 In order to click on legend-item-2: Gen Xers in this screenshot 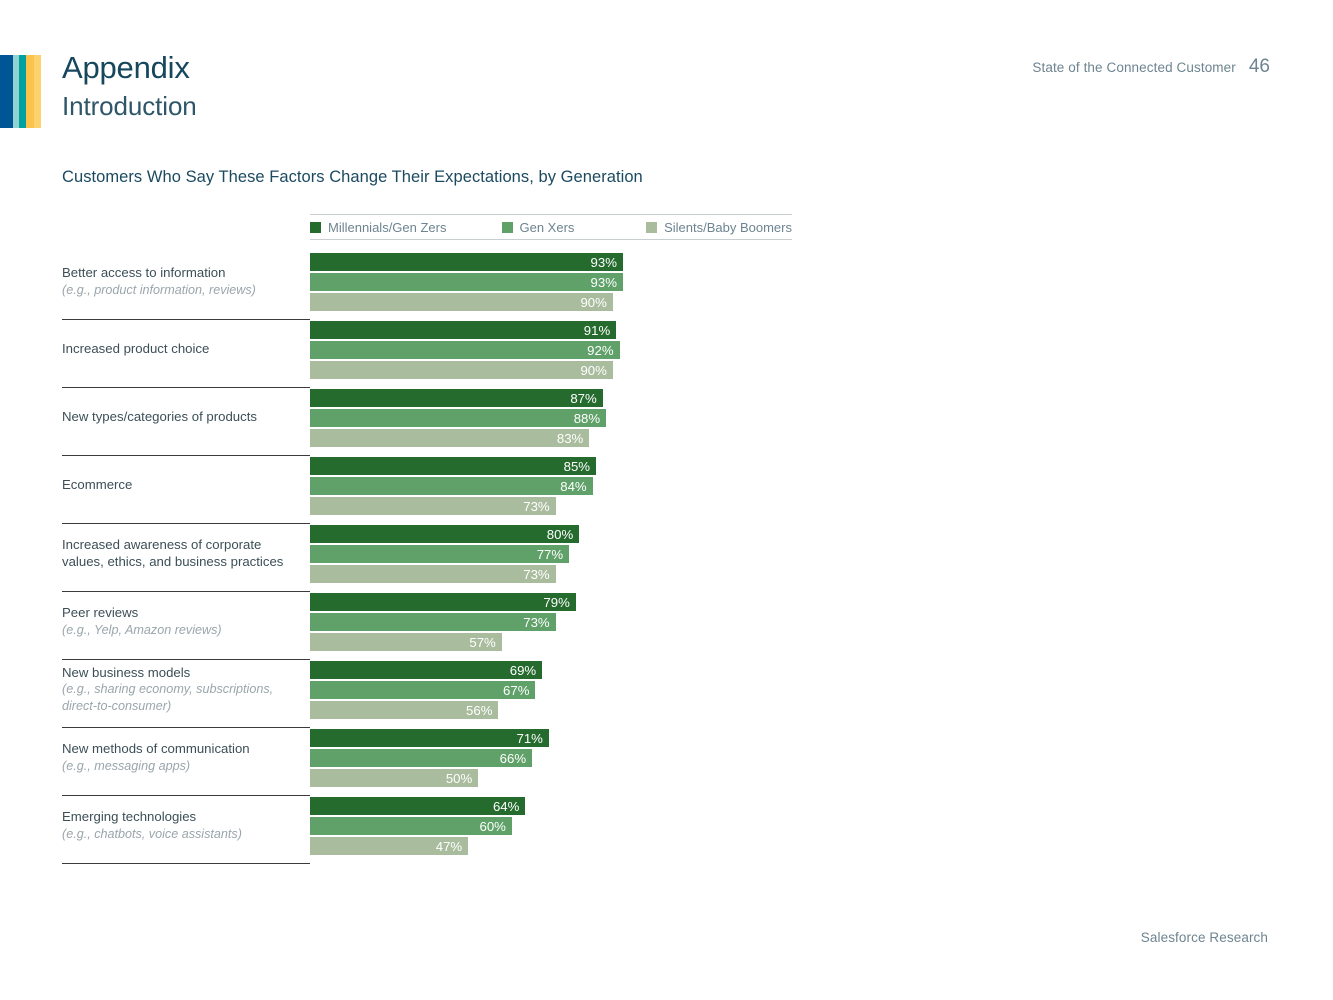, I will do `click(574, 227)`.